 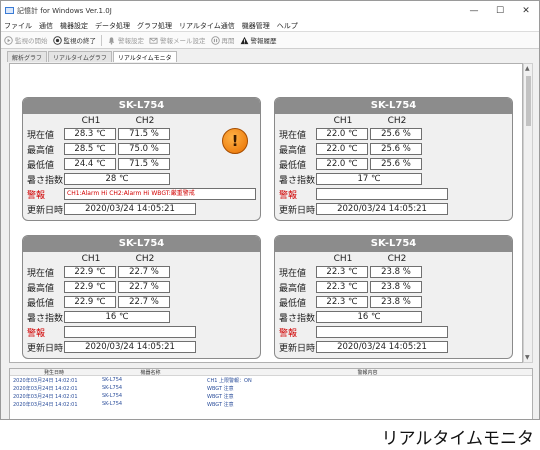 What do you see at coordinates (527, 68) in the screenshot?
I see `scroll-up-icon: ▲` at bounding box center [527, 68].